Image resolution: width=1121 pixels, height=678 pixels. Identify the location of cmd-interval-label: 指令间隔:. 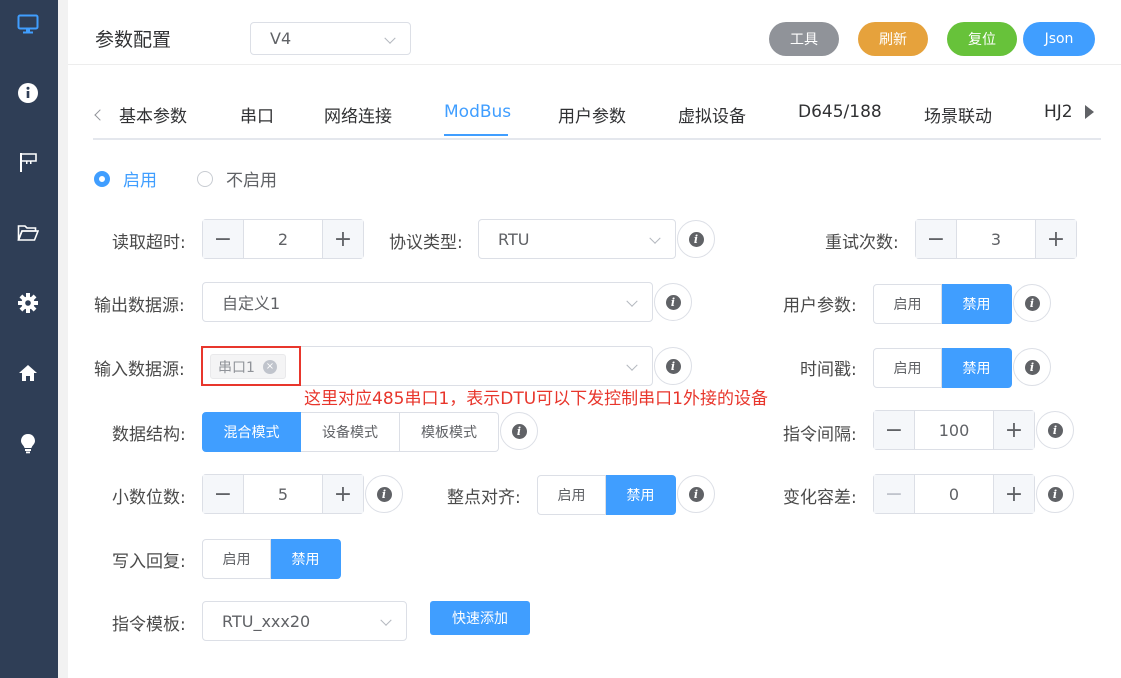
(820, 435).